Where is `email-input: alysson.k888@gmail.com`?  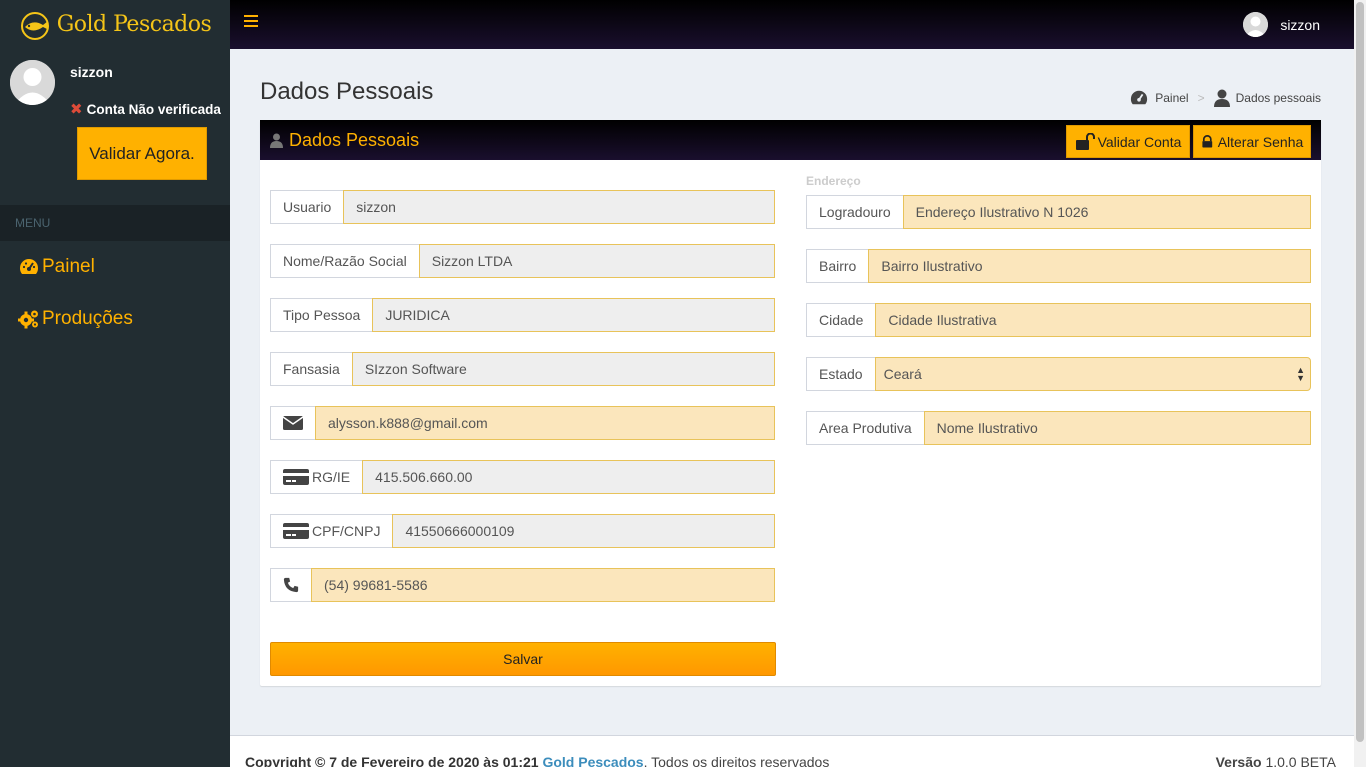 email-input: alysson.k888@gmail.com is located at coordinates (545, 423).